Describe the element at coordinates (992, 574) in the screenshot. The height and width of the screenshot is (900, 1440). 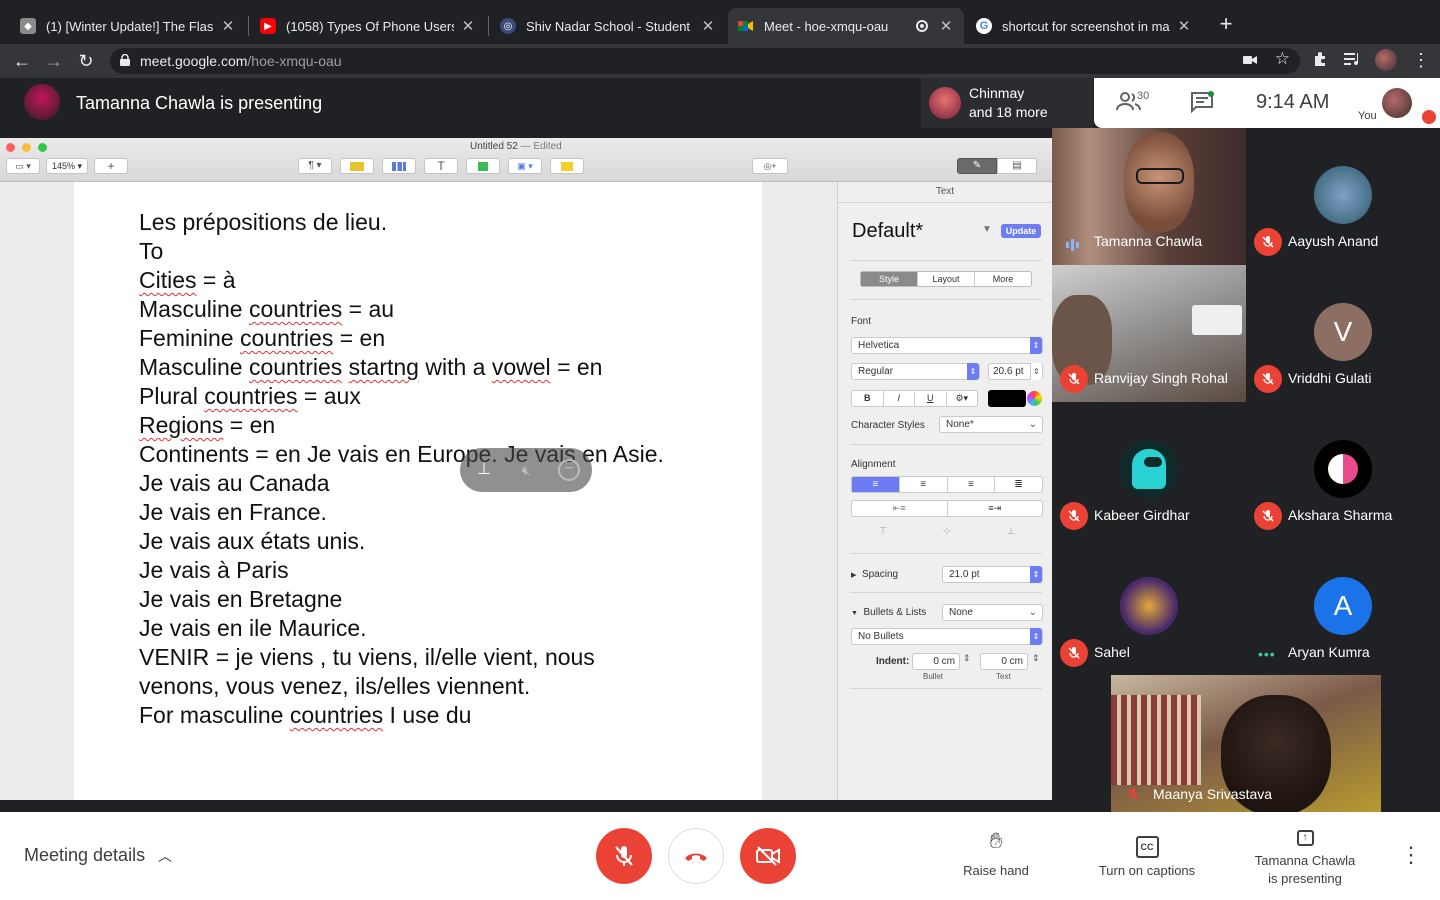
I see `spacing-field: 21.0 pt ⇕` at that location.